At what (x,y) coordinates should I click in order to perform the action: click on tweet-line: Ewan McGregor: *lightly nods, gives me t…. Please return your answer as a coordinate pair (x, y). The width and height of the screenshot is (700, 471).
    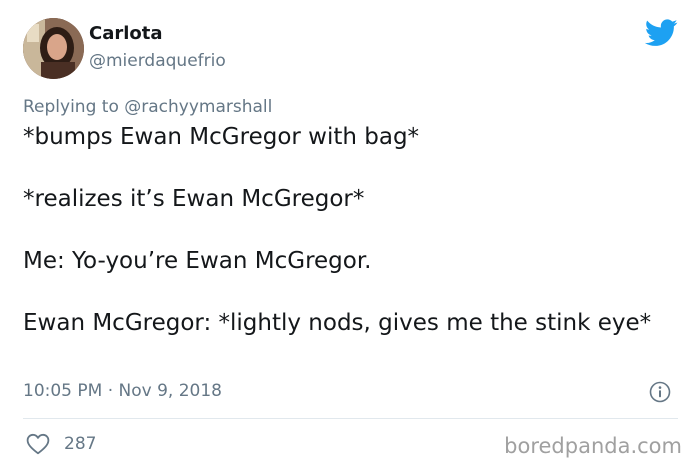
    Looking at the image, I should click on (337, 323).